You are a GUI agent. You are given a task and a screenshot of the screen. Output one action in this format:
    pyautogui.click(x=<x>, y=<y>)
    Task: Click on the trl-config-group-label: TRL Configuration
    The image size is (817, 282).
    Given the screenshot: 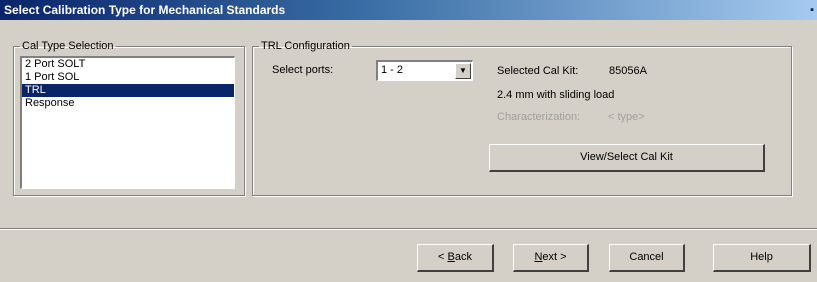 What is the action you would take?
    pyautogui.click(x=305, y=46)
    